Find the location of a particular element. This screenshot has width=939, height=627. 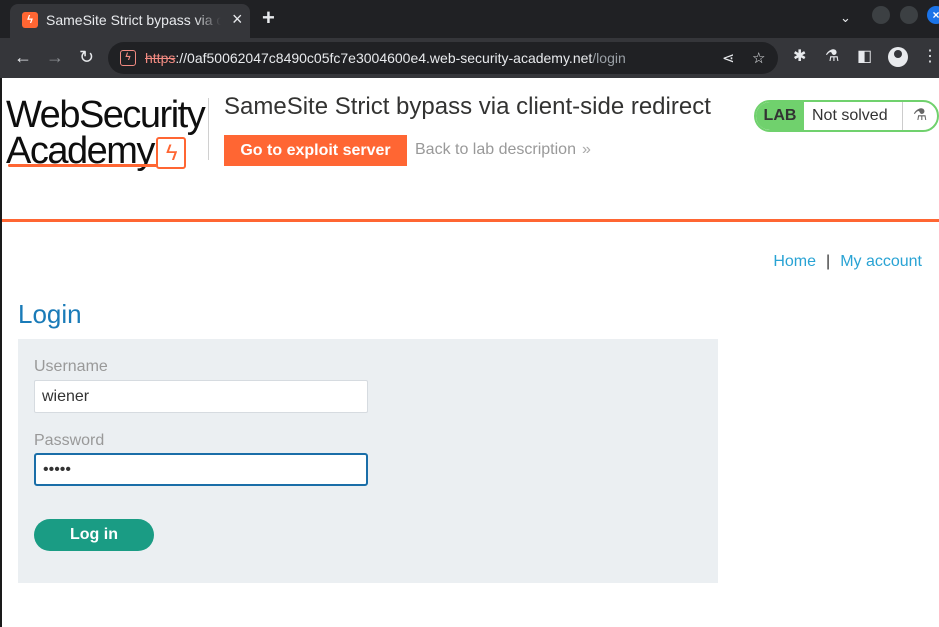

kebab-menu-icon: ⋮ is located at coordinates (930, 57).